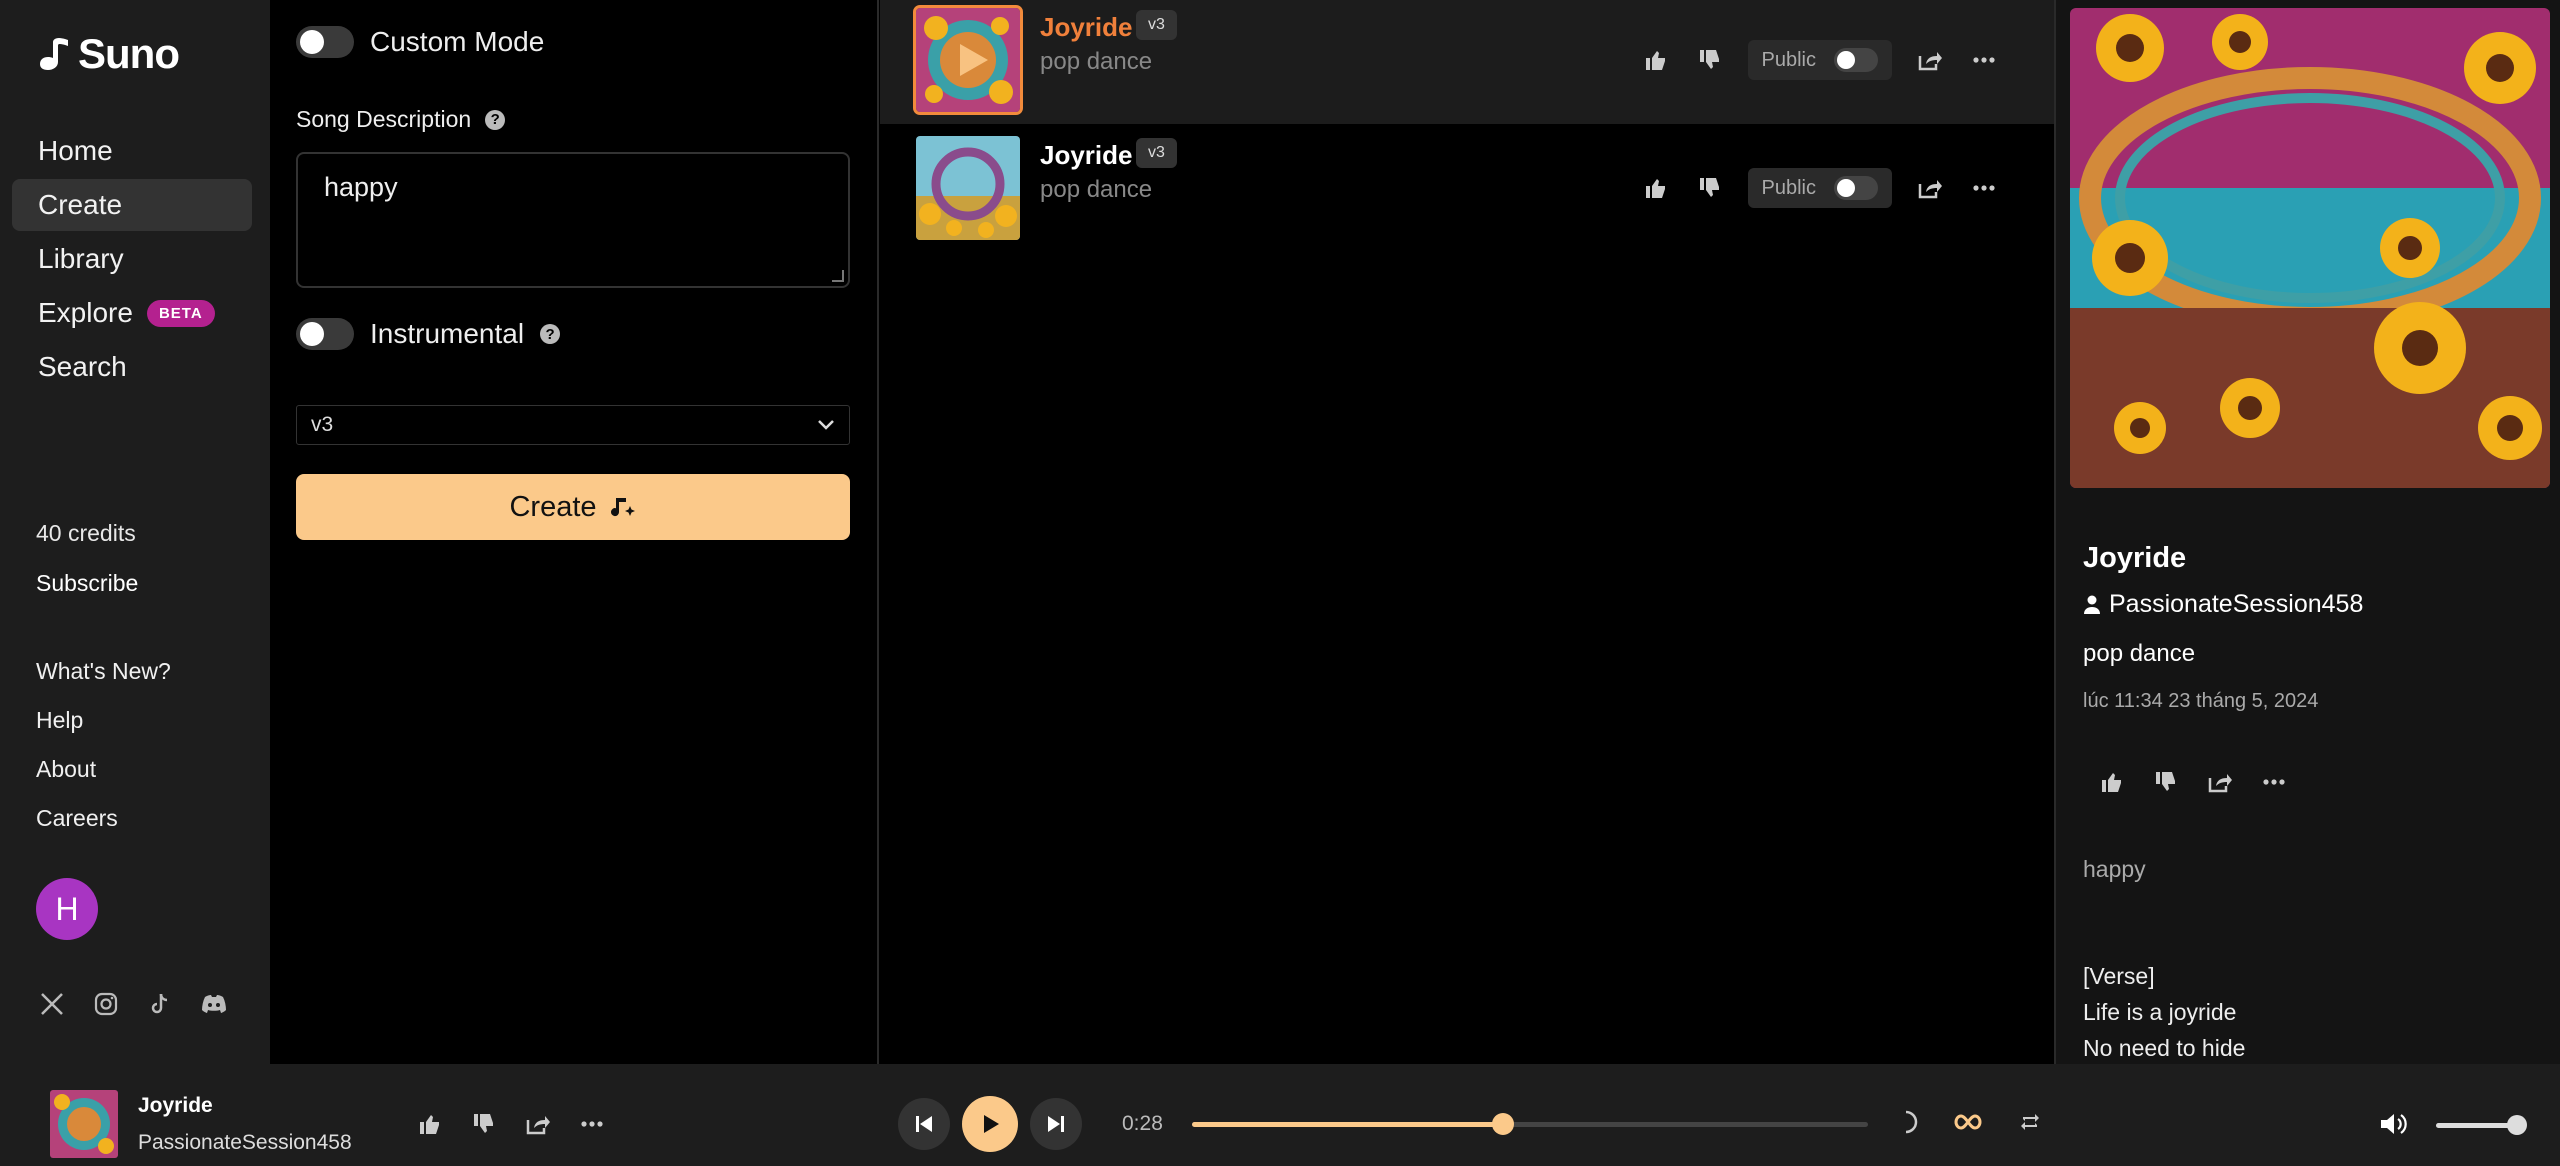  I want to click on help-link: Help, so click(103, 731).